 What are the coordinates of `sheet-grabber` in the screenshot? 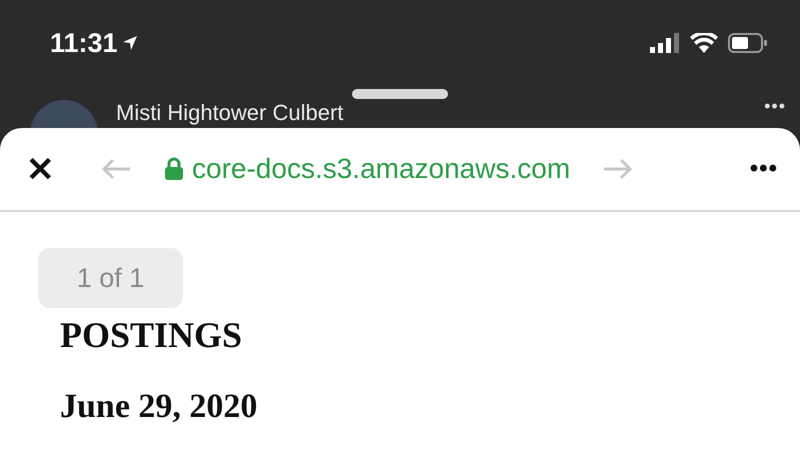 It's located at (400, 94).